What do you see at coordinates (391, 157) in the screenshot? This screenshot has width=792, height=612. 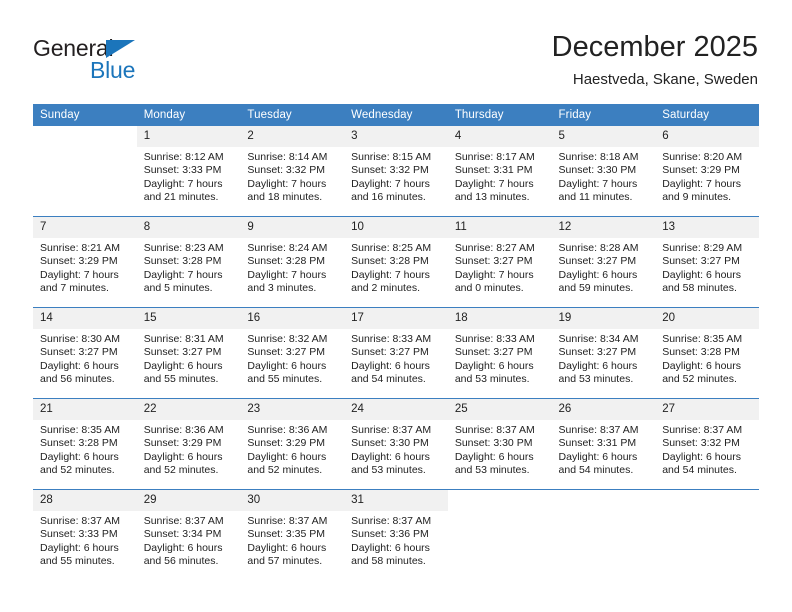 I see `sunrise-time: Sunrise: 8:15 AM` at bounding box center [391, 157].